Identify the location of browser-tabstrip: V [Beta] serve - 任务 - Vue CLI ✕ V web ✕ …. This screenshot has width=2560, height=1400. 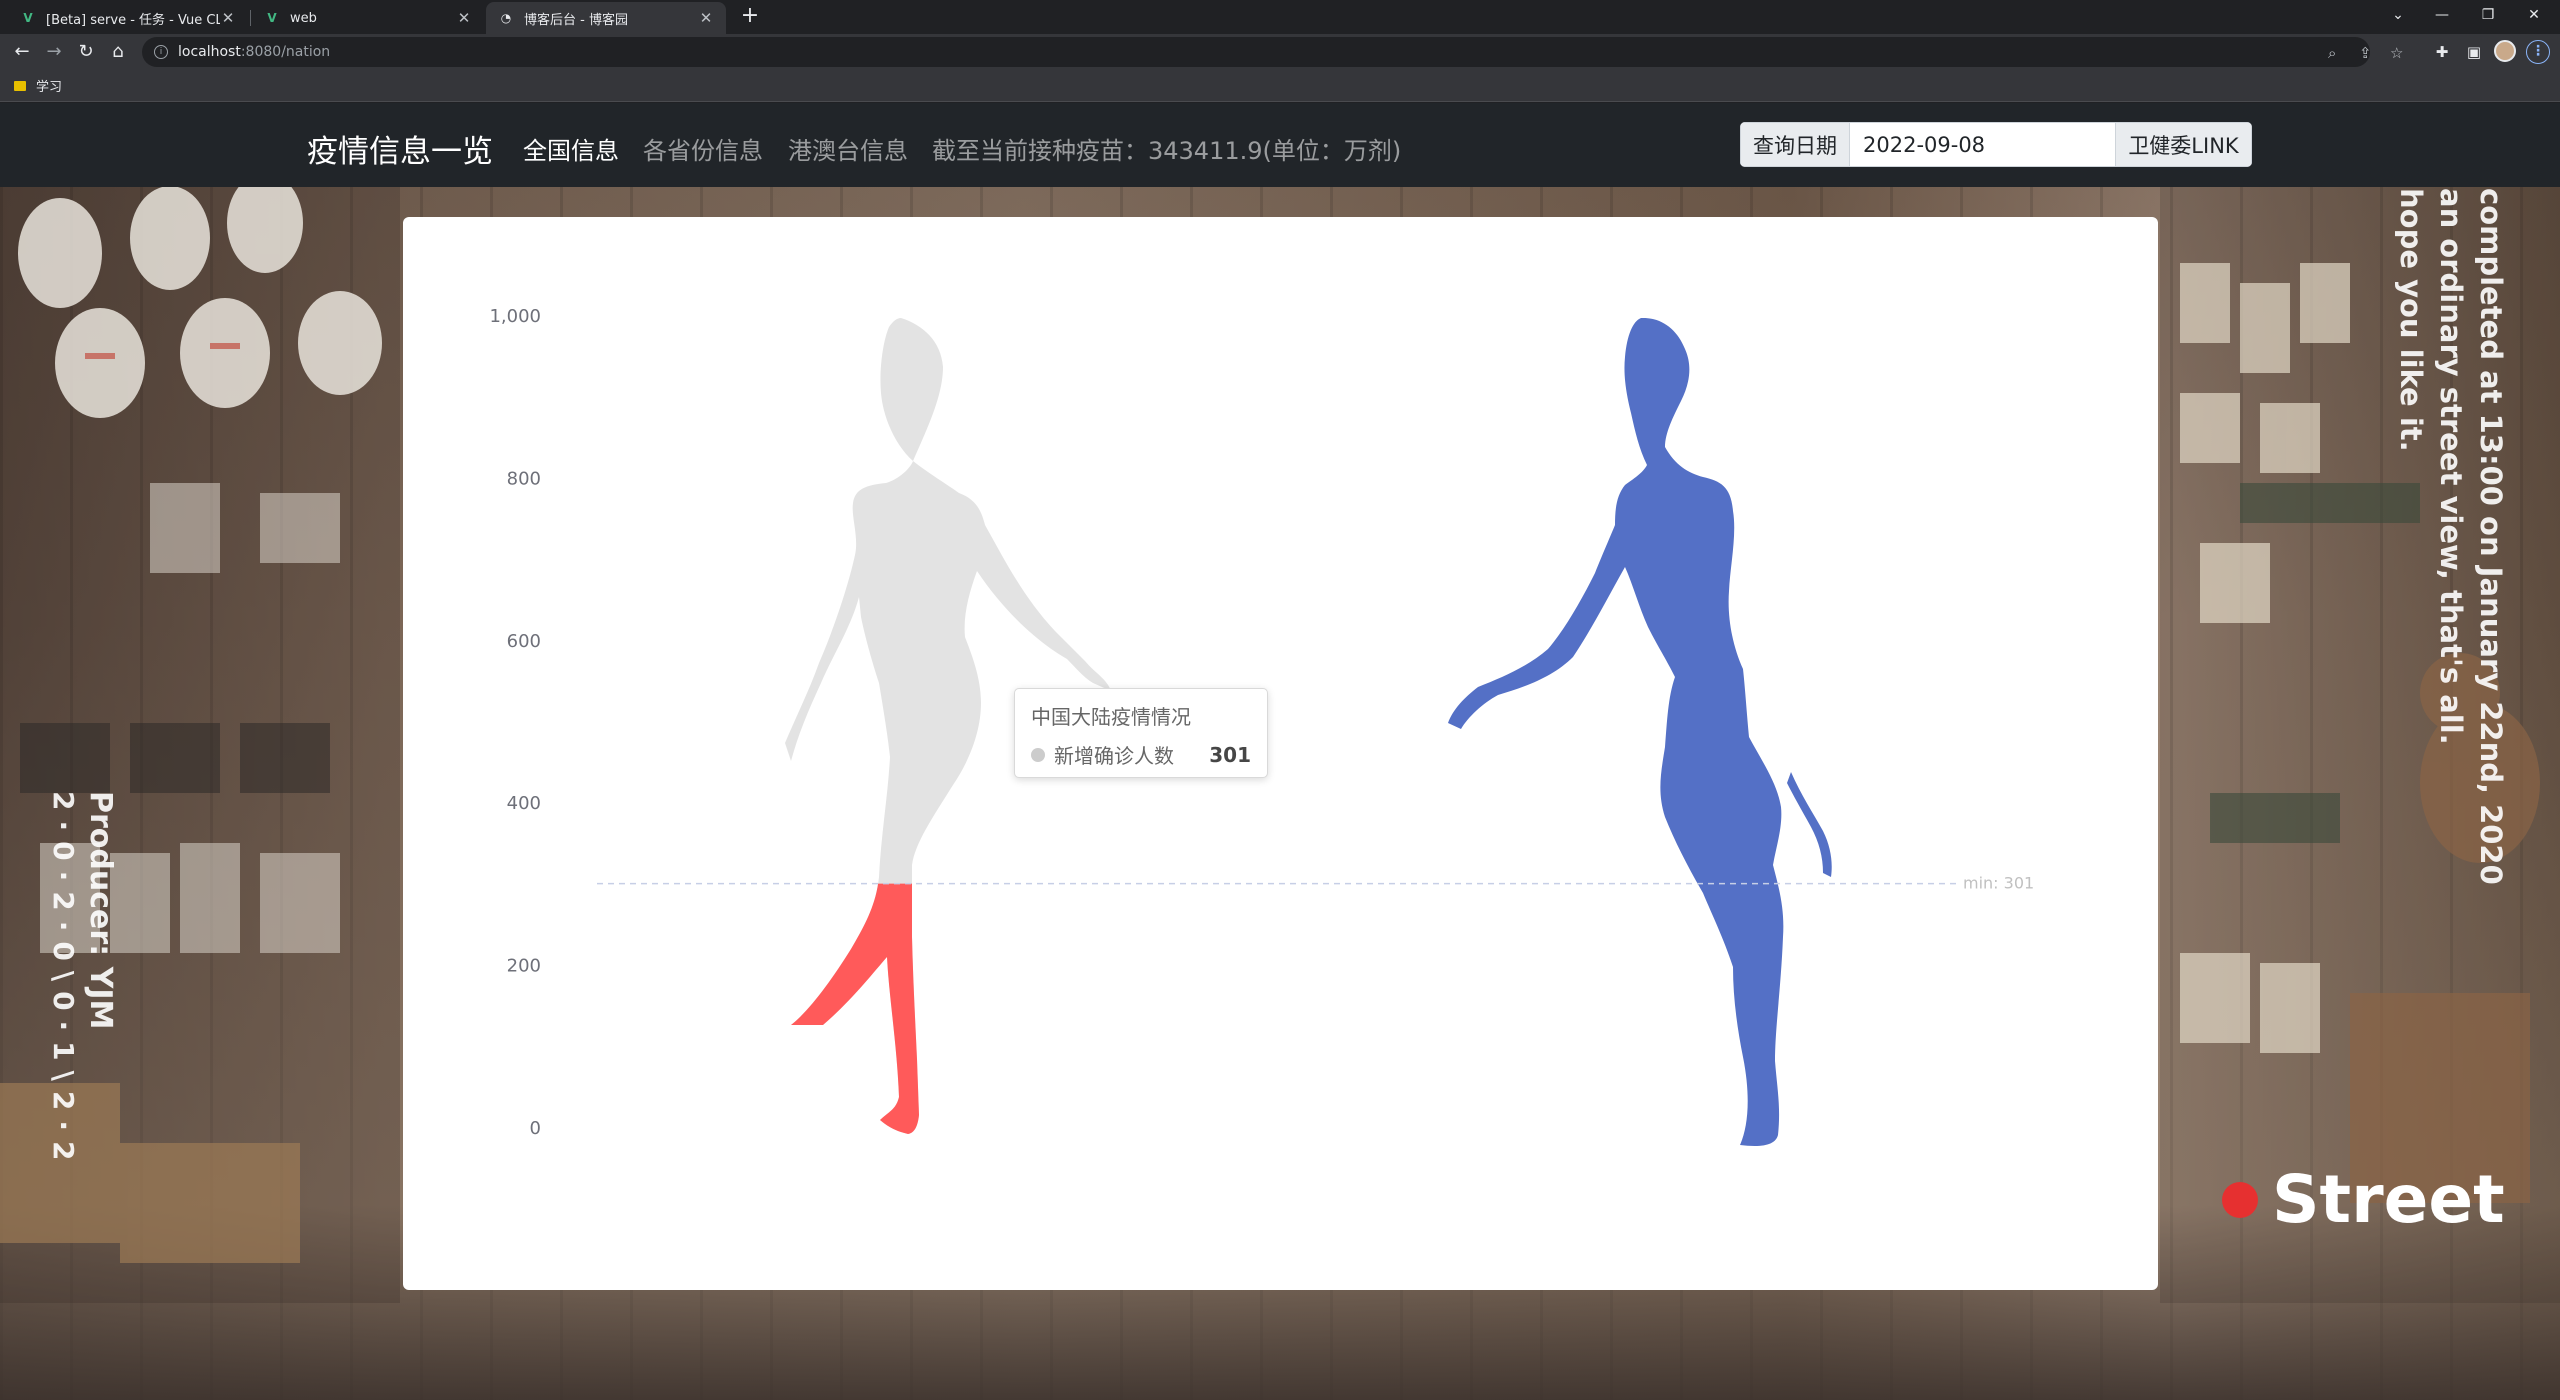
(1280, 17).